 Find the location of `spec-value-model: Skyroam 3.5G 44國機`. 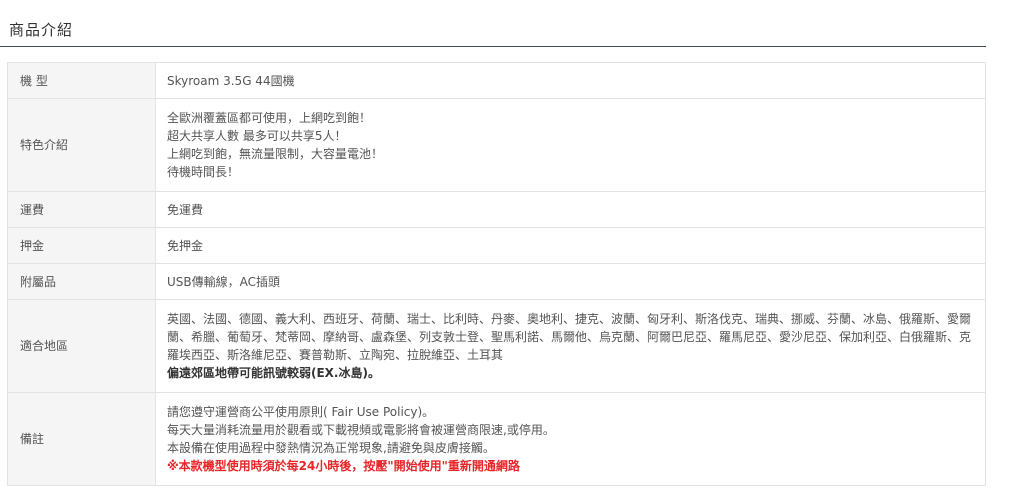

spec-value-model: Skyroam 3.5G 44國機 is located at coordinates (570, 80).